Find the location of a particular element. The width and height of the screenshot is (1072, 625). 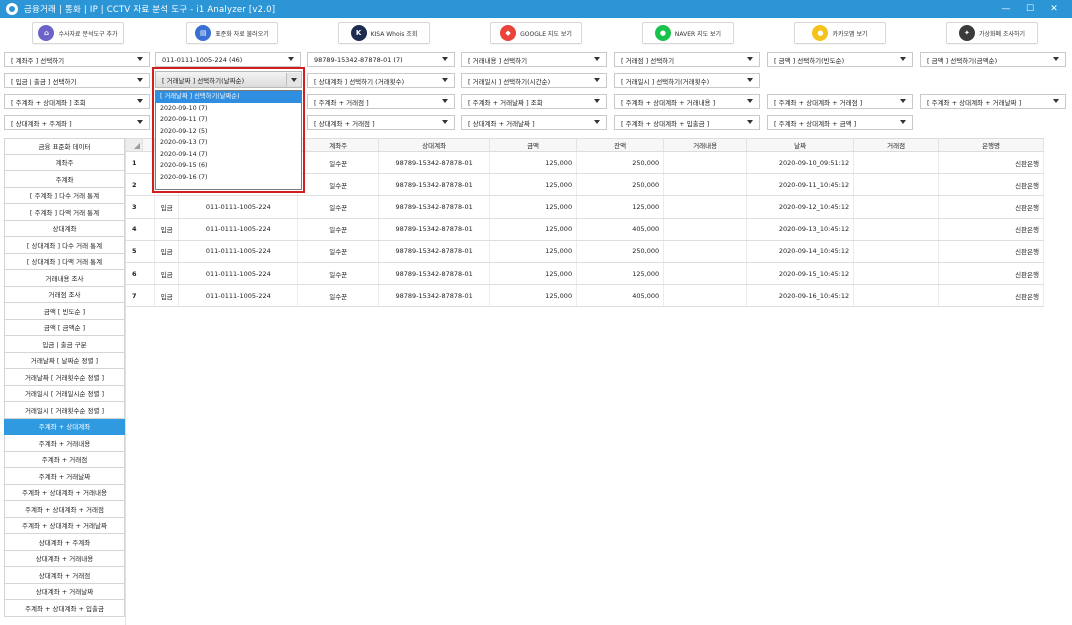

main-date-query: [ 주계좌 + 거래날짜 ] 조회 is located at coordinates (534, 101).